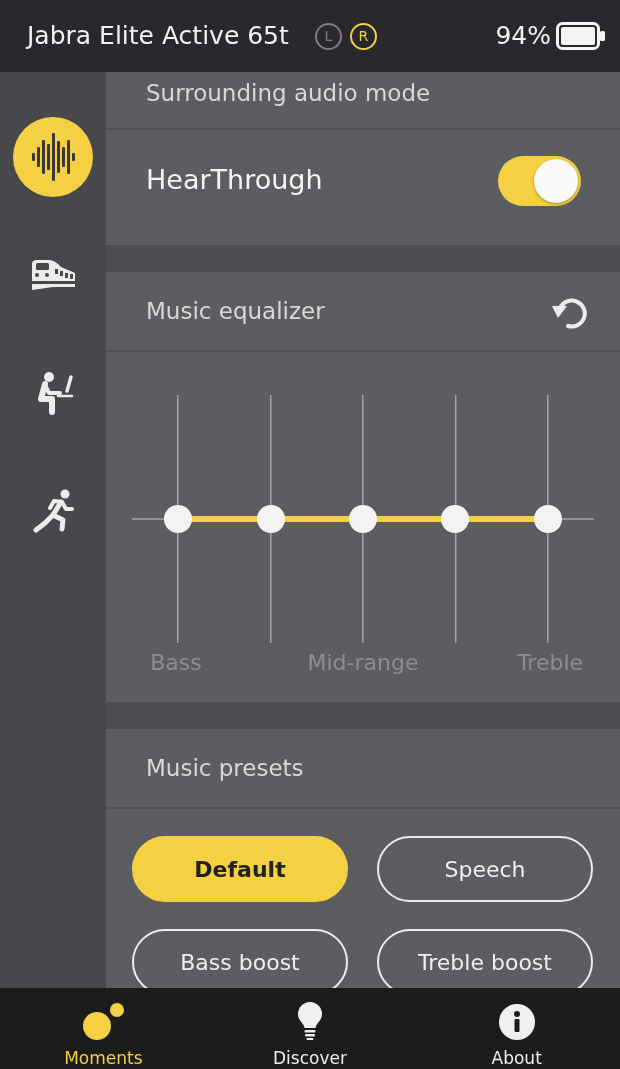  I want to click on battery-percent: 94%, so click(523, 36).